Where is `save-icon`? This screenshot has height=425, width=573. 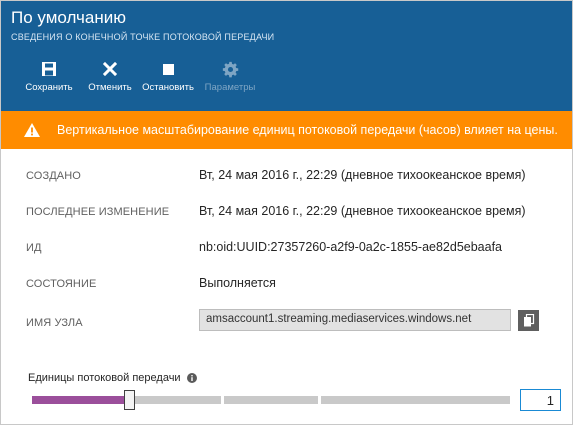 save-icon is located at coordinates (49, 69).